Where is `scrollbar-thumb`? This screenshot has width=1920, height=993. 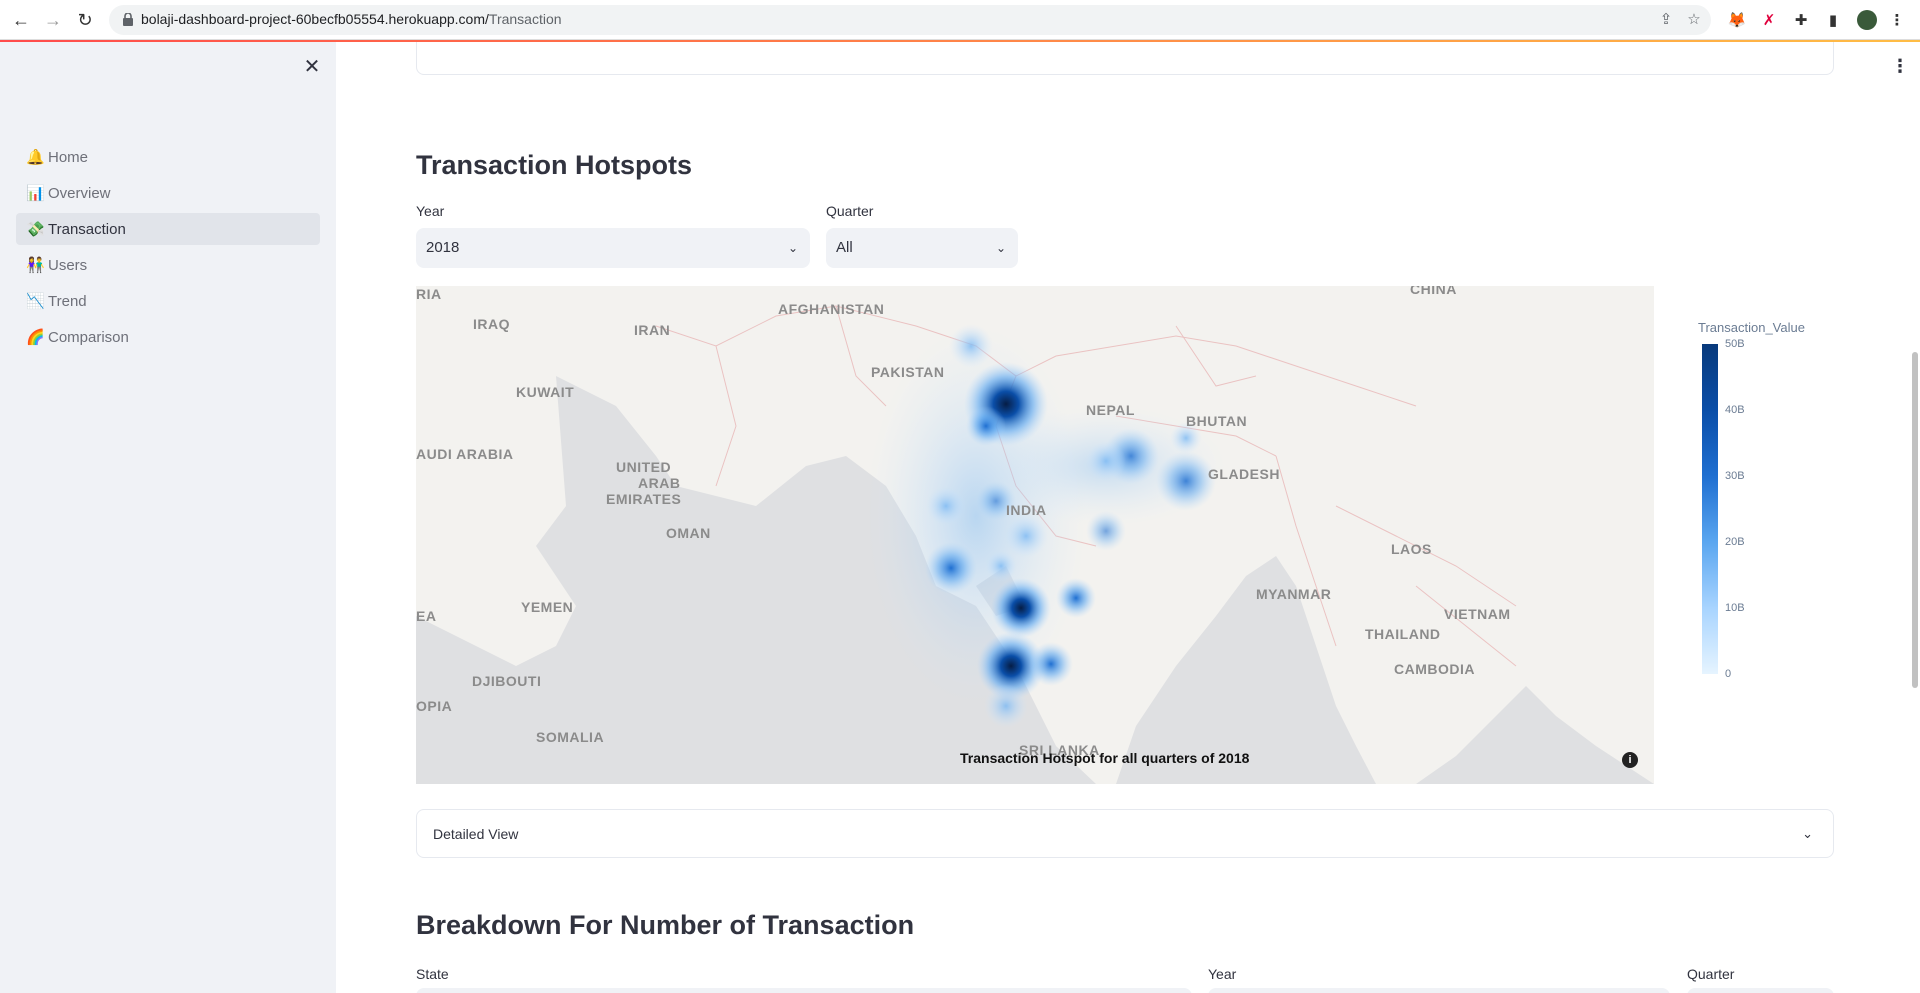 scrollbar-thumb is located at coordinates (1915, 520).